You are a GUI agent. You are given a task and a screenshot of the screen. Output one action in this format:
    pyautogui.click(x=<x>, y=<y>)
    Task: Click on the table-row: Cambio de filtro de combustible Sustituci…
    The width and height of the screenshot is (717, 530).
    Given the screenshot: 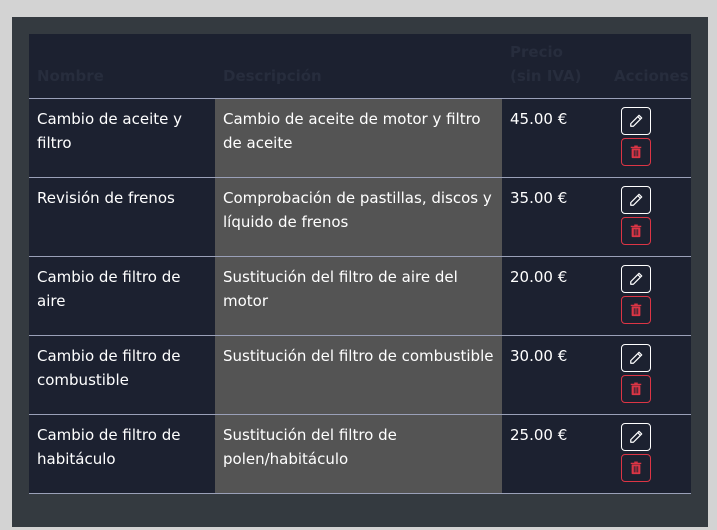 What is the action you would take?
    pyautogui.click(x=360, y=375)
    